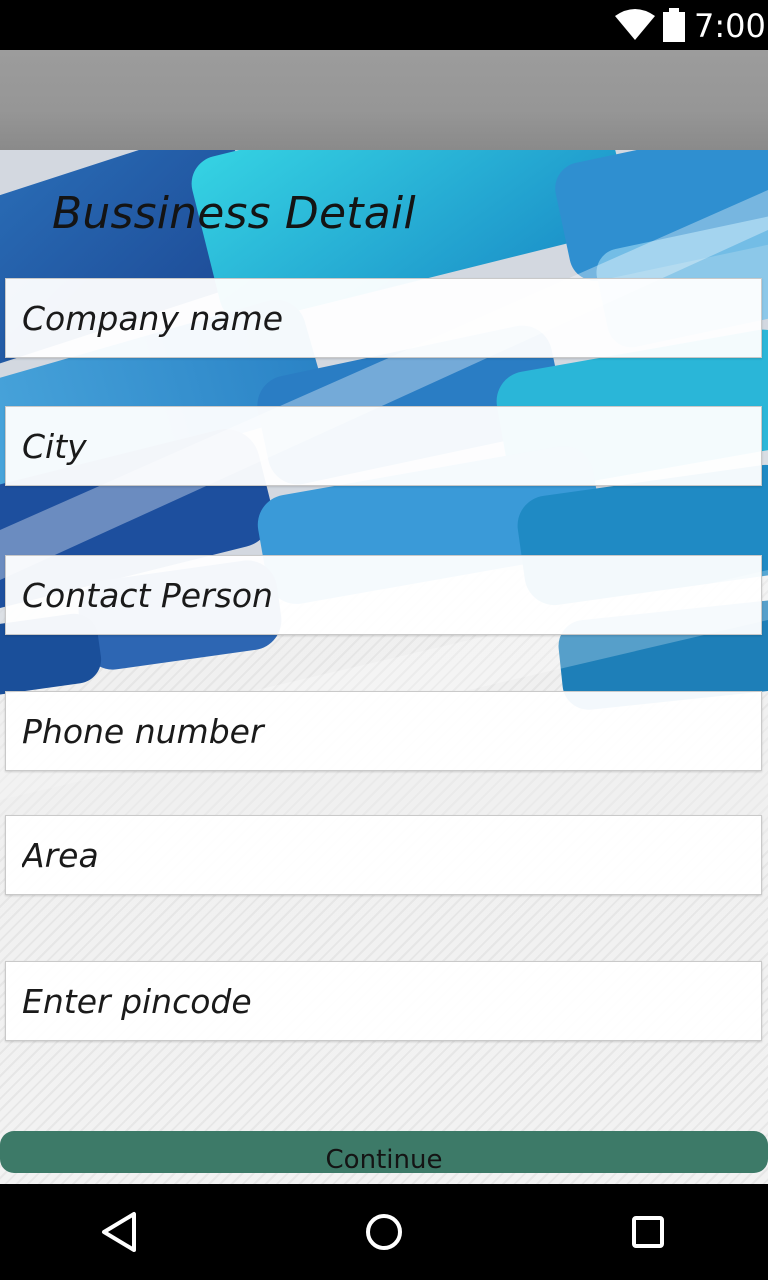  I want to click on home-icon, so click(384, 1232).